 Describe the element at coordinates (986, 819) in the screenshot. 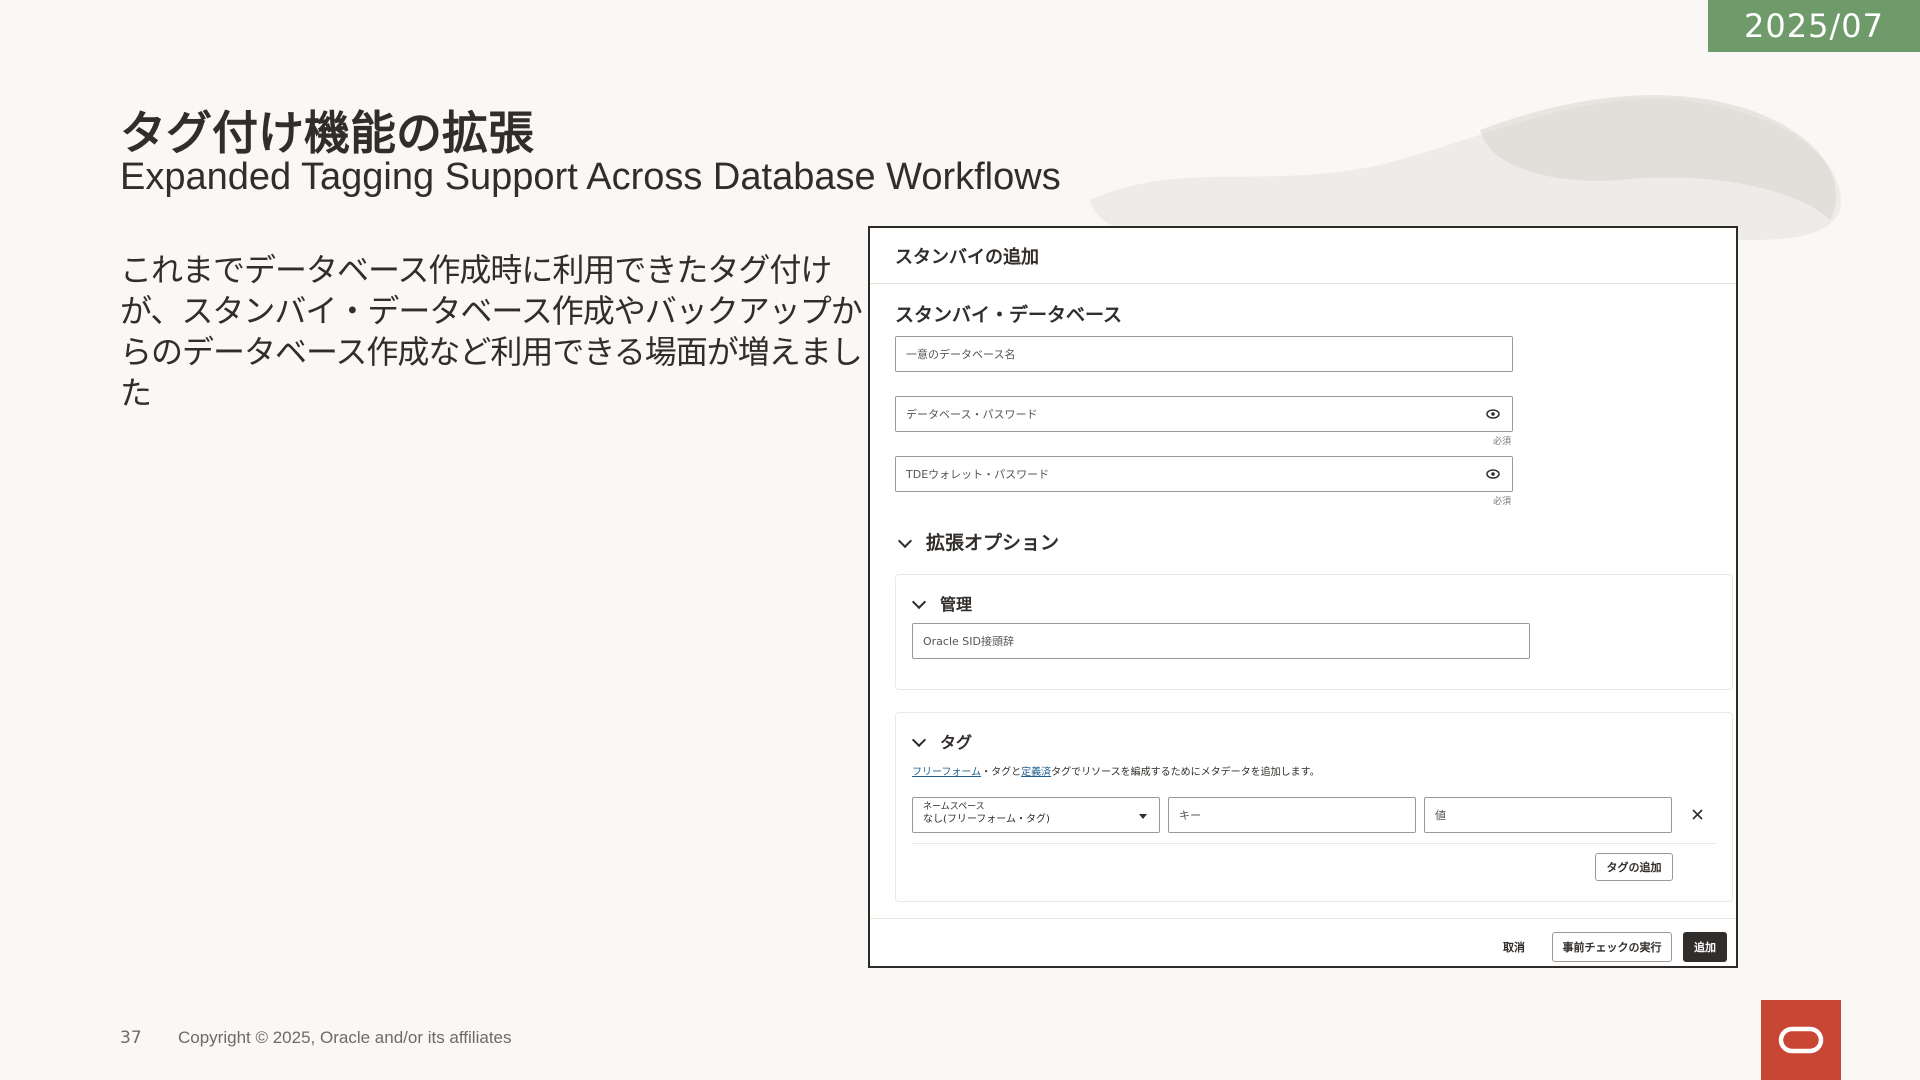

I see `namespace-value: なし(フリーフォーム・タグ)` at that location.